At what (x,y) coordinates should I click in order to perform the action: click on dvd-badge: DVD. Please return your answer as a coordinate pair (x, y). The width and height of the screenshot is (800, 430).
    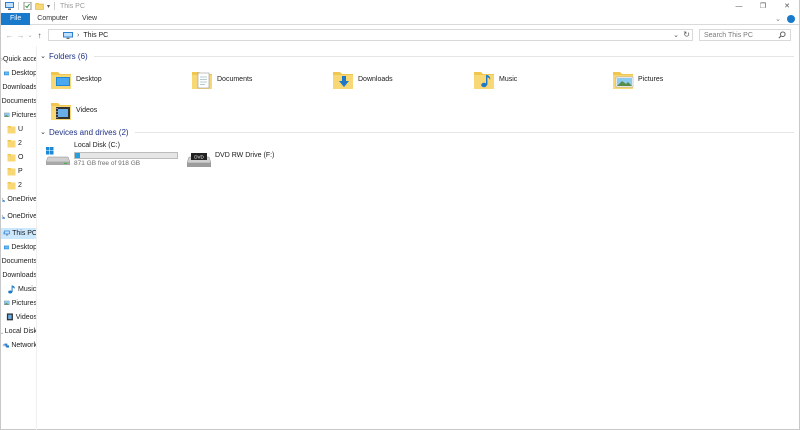
    Looking at the image, I should click on (199, 157).